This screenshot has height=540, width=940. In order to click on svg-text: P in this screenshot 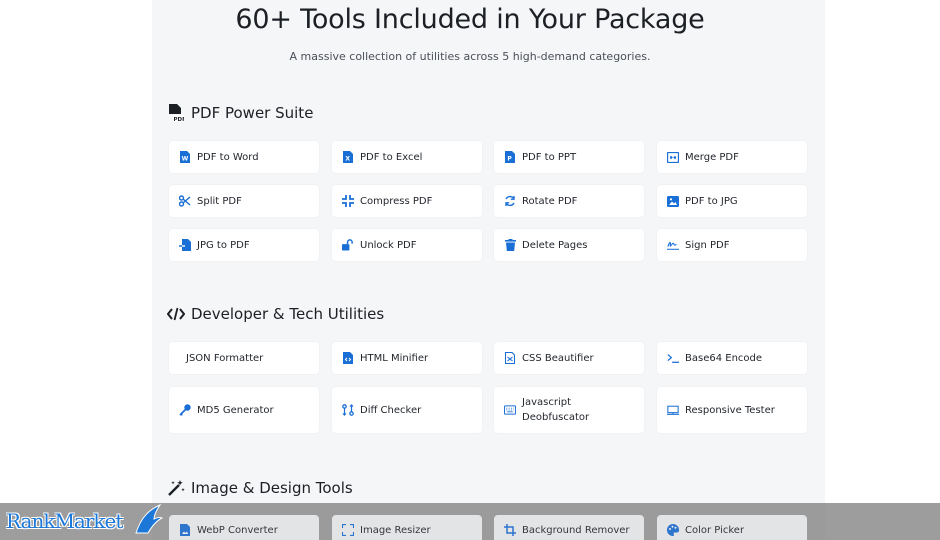, I will do `click(509, 159)`.